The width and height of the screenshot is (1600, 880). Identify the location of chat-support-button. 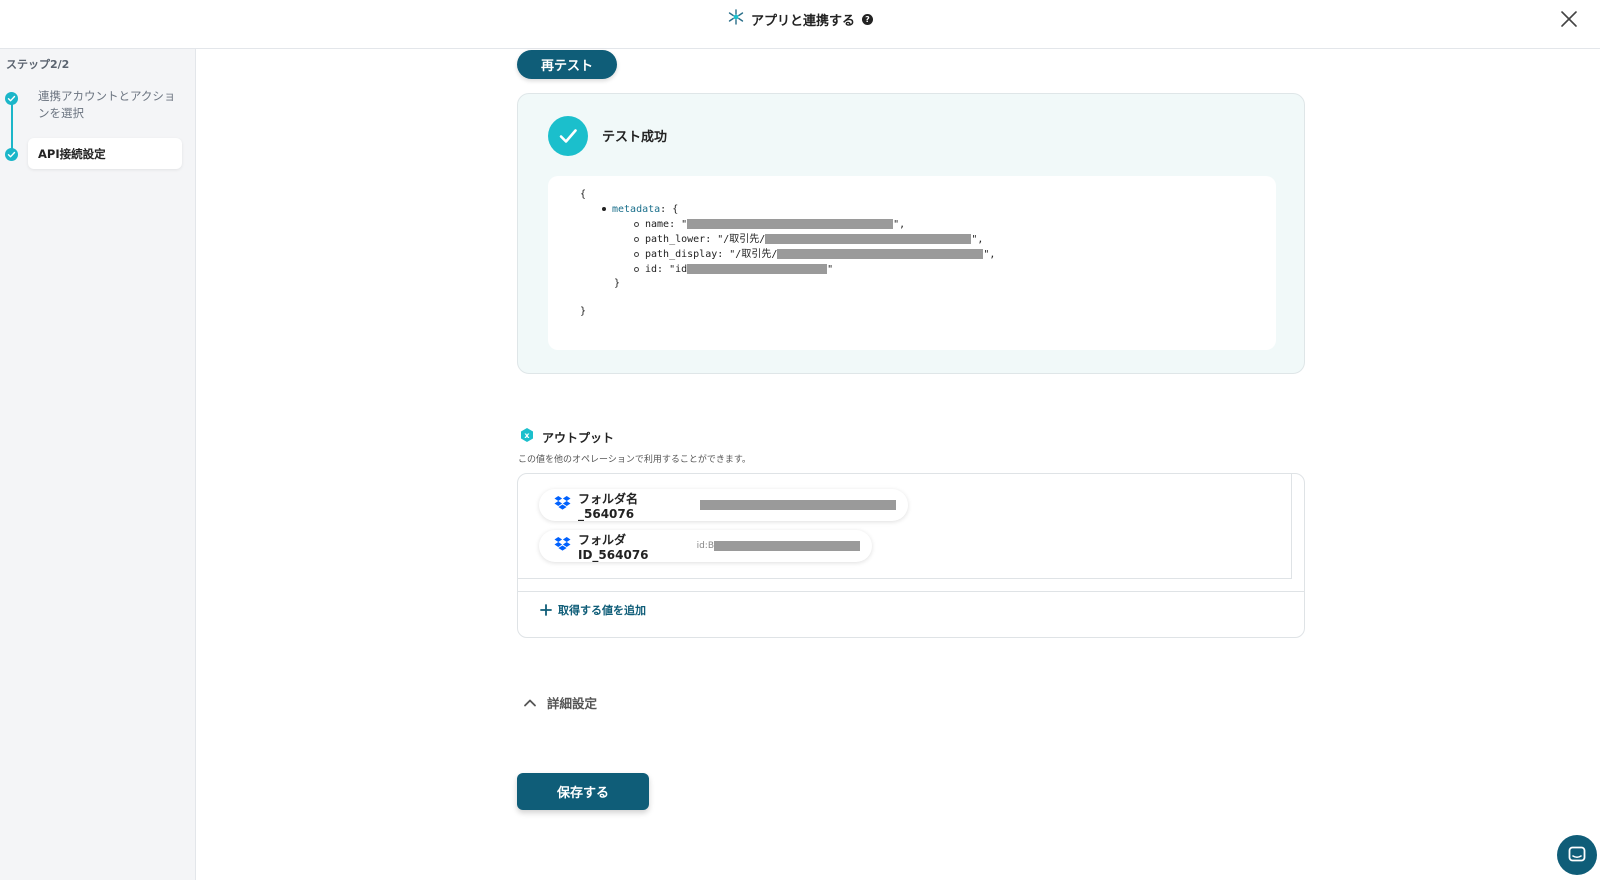
(1577, 855).